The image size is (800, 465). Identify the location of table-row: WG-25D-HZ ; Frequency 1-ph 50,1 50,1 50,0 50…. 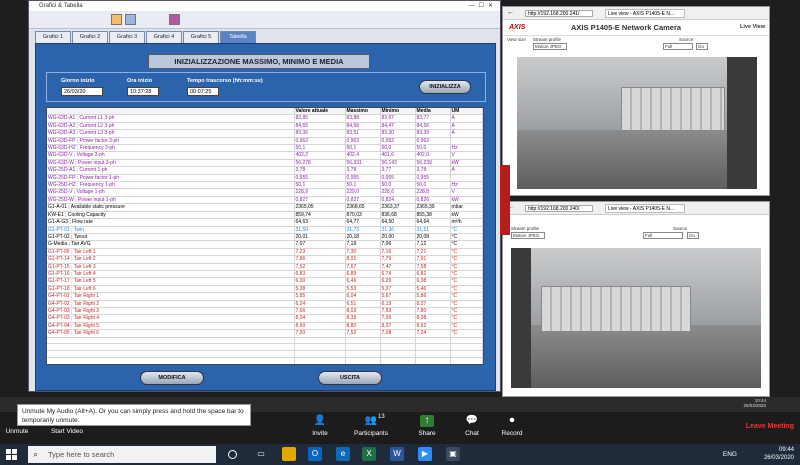
(265, 185).